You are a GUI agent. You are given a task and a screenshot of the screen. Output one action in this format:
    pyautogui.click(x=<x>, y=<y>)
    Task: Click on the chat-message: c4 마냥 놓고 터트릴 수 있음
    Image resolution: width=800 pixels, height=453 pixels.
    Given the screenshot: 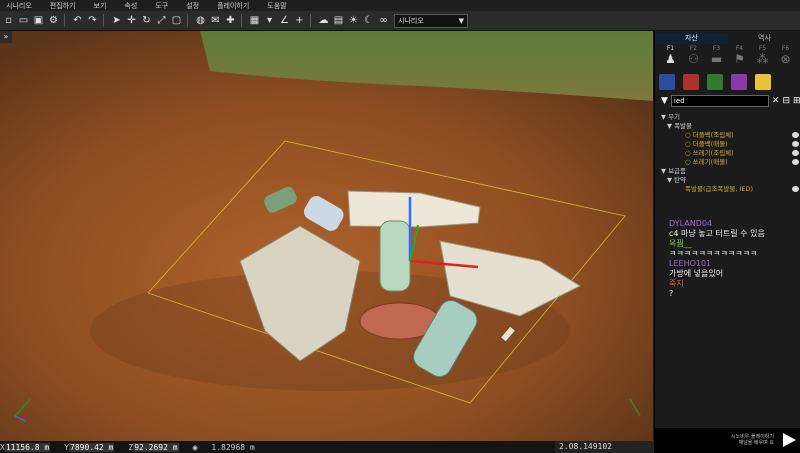 What is the action you would take?
    pyautogui.click(x=717, y=233)
    